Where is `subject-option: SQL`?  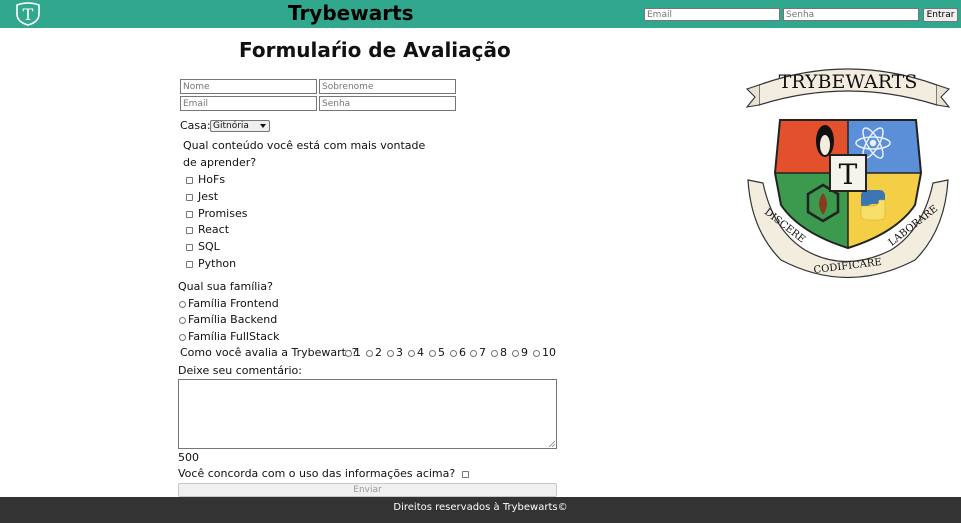 subject-option: SQL is located at coordinates (203, 246).